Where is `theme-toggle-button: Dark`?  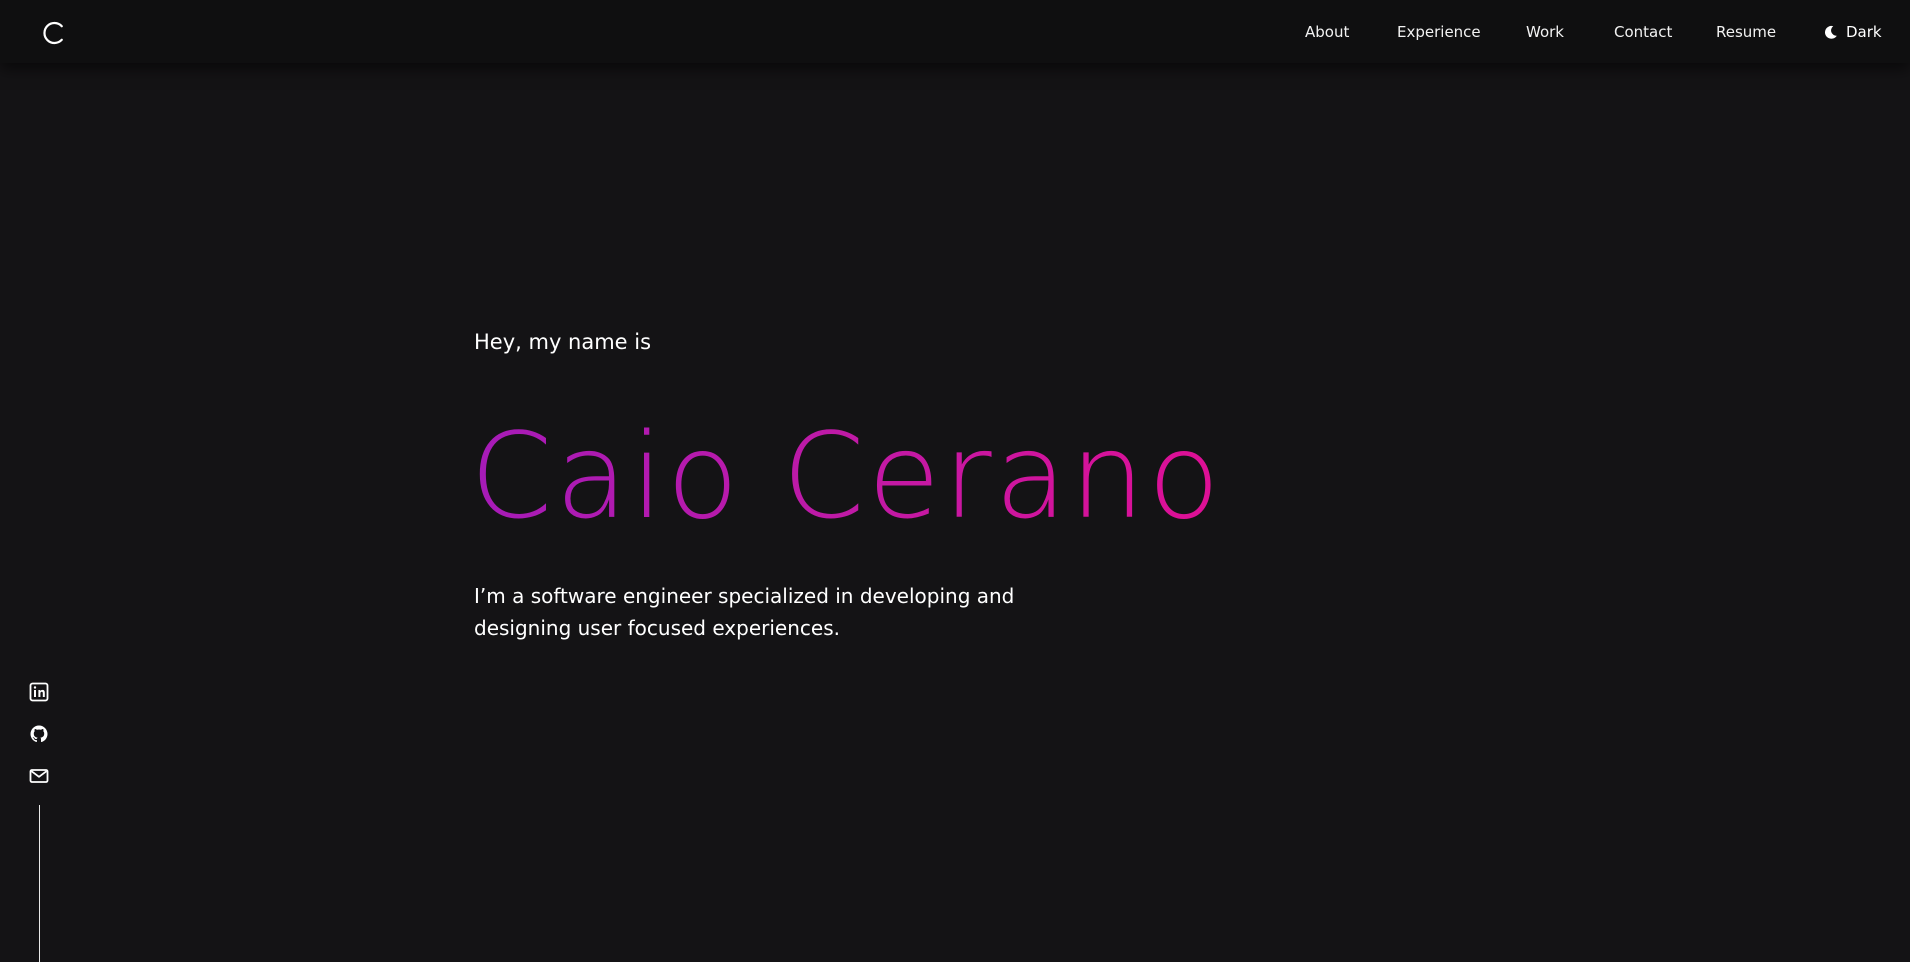 theme-toggle-button: Dark is located at coordinates (1852, 32).